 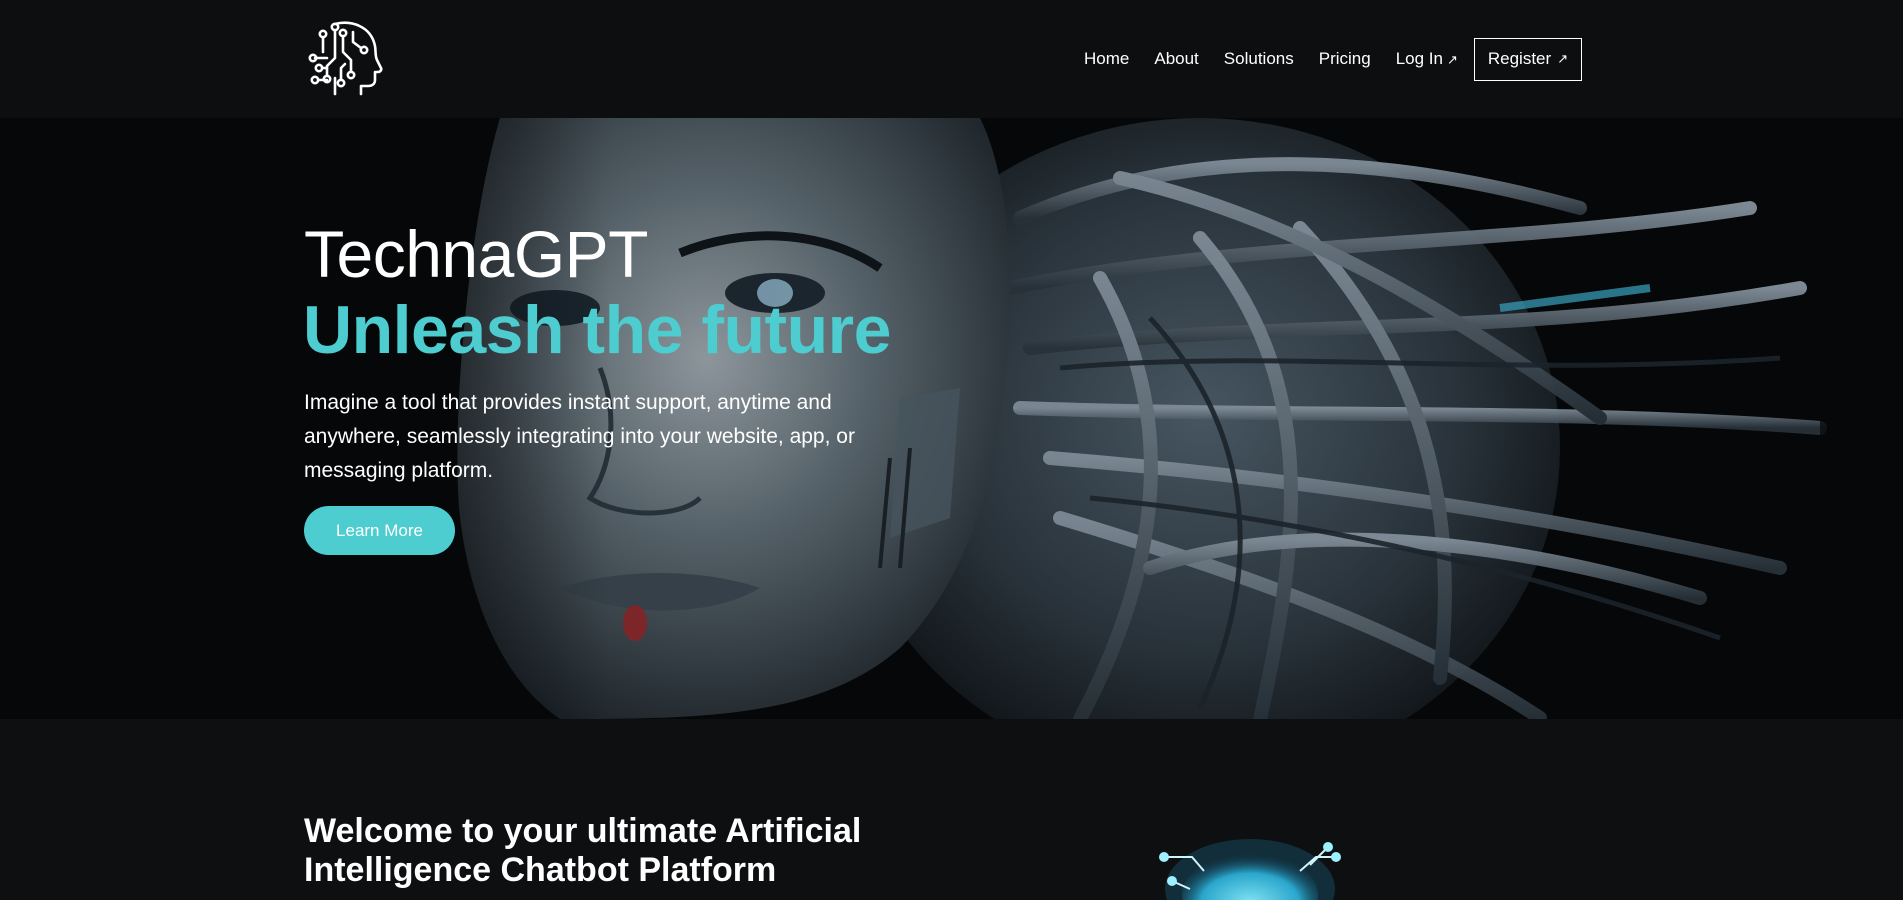 What do you see at coordinates (1519, 58) in the screenshot?
I see `register-label: Register` at bounding box center [1519, 58].